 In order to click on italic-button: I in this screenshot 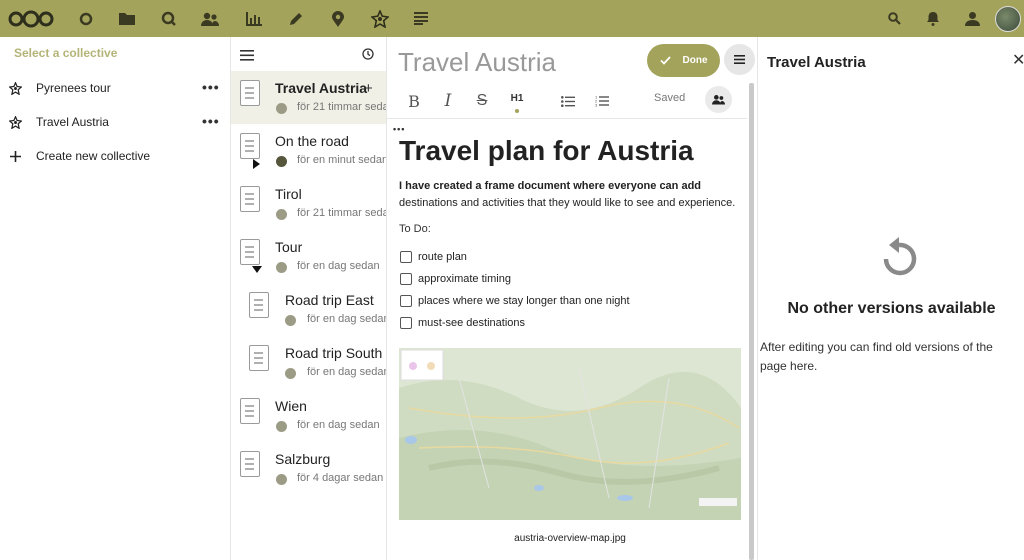, I will do `click(448, 101)`.